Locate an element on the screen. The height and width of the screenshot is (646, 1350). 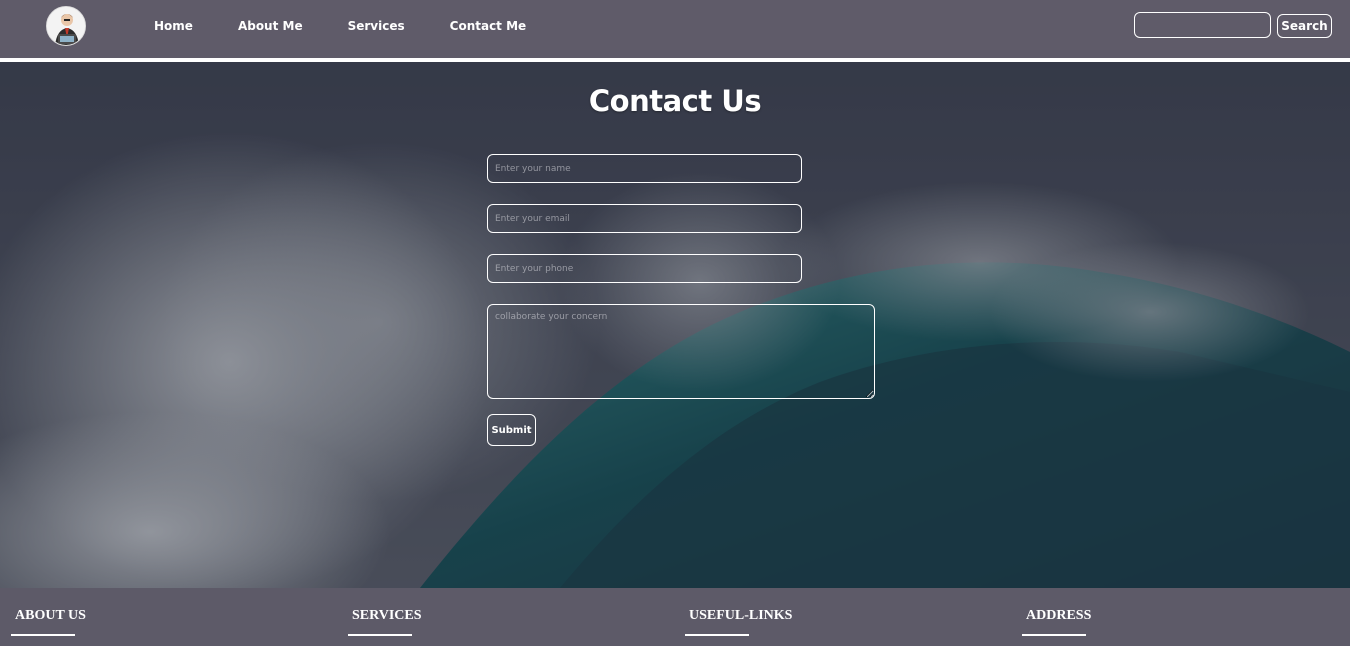
nav-link-home: Home is located at coordinates (173, 27).